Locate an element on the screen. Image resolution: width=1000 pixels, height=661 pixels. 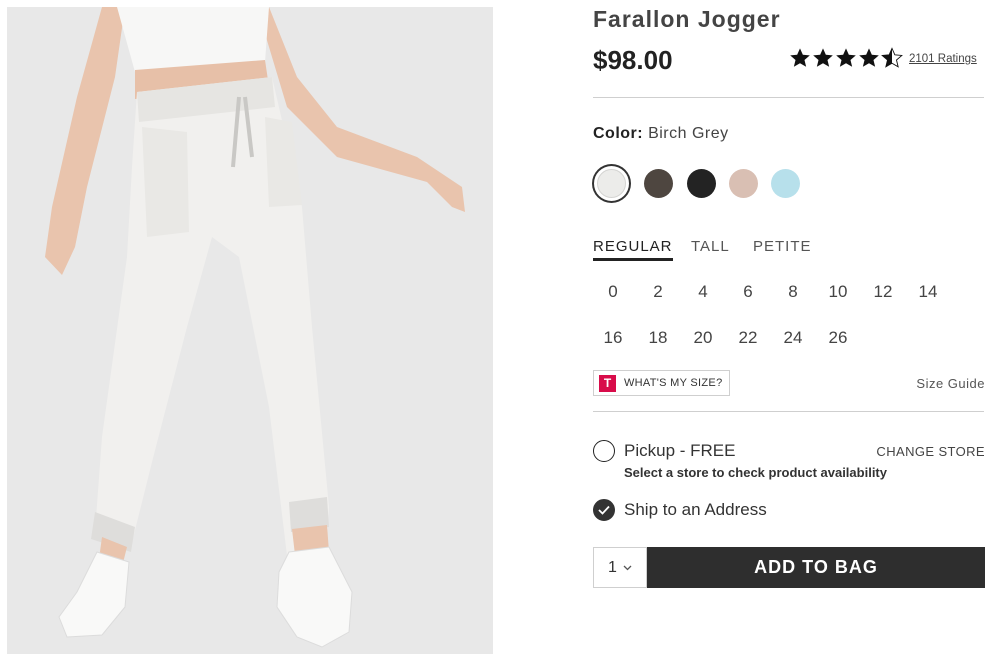
size-option-26: 26 is located at coordinates (838, 338).